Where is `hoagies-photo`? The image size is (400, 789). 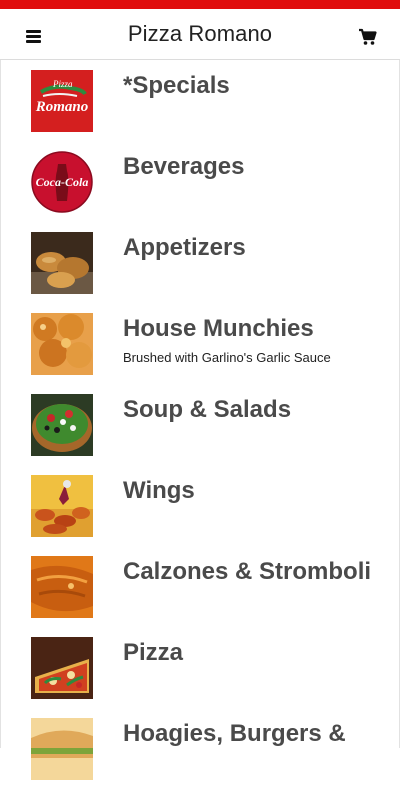 hoagies-photo is located at coordinates (62, 749).